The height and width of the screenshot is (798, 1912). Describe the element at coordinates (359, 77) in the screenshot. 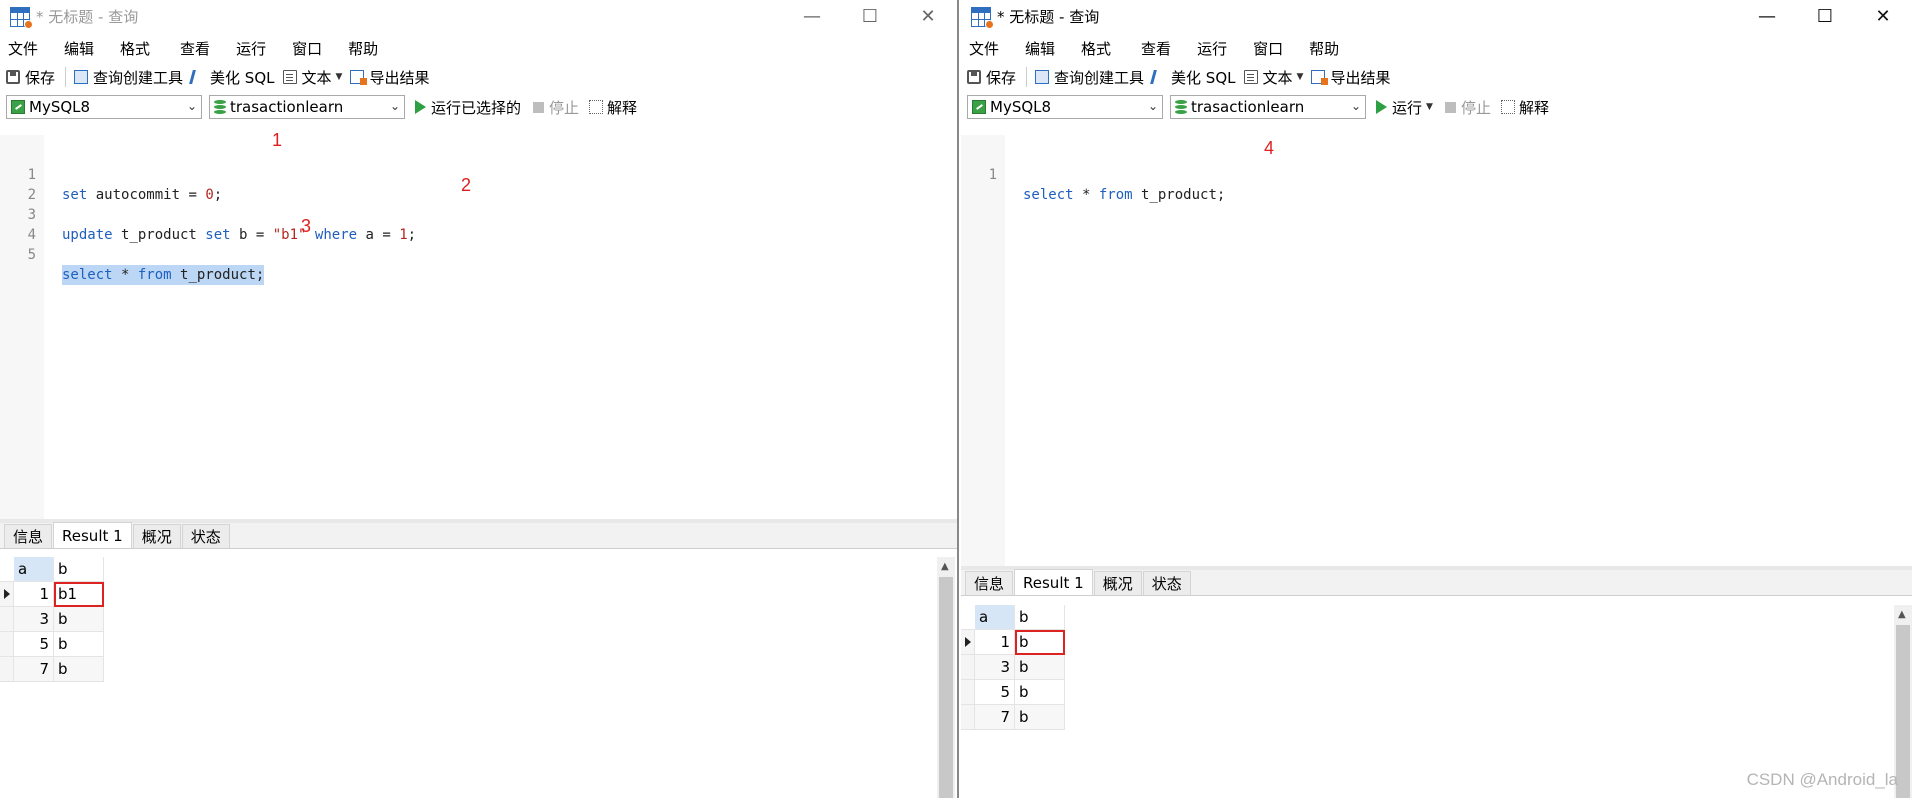

I see `export-icon` at that location.